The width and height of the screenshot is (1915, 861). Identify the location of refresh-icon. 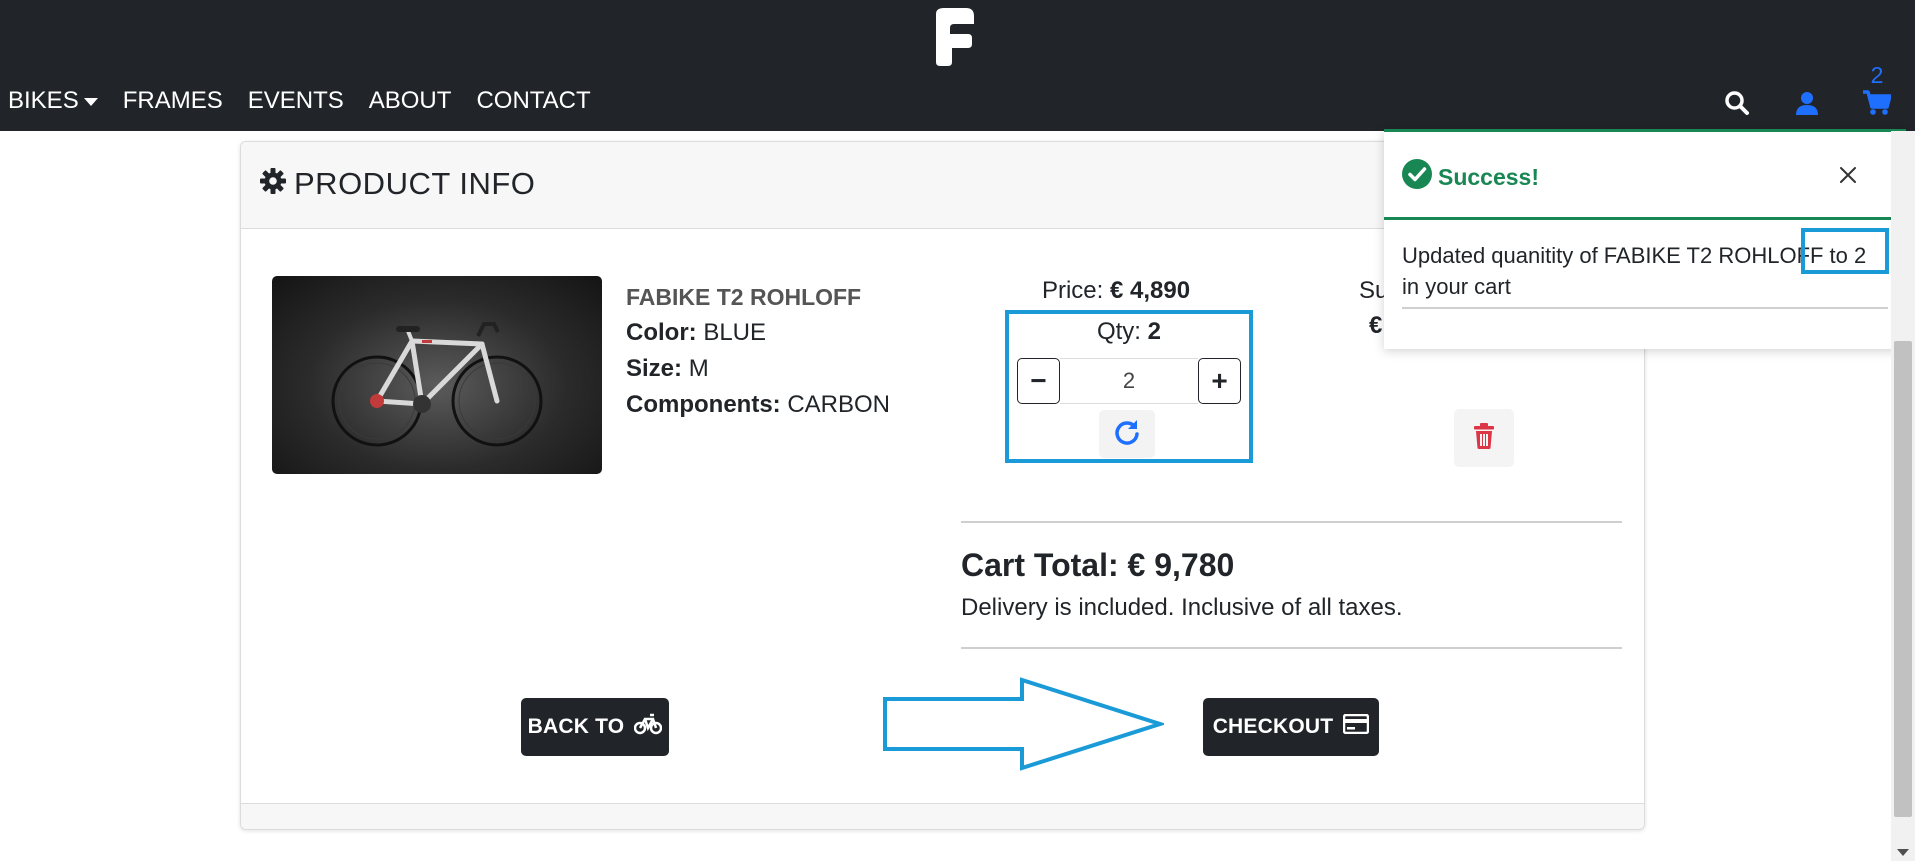
(1127, 434).